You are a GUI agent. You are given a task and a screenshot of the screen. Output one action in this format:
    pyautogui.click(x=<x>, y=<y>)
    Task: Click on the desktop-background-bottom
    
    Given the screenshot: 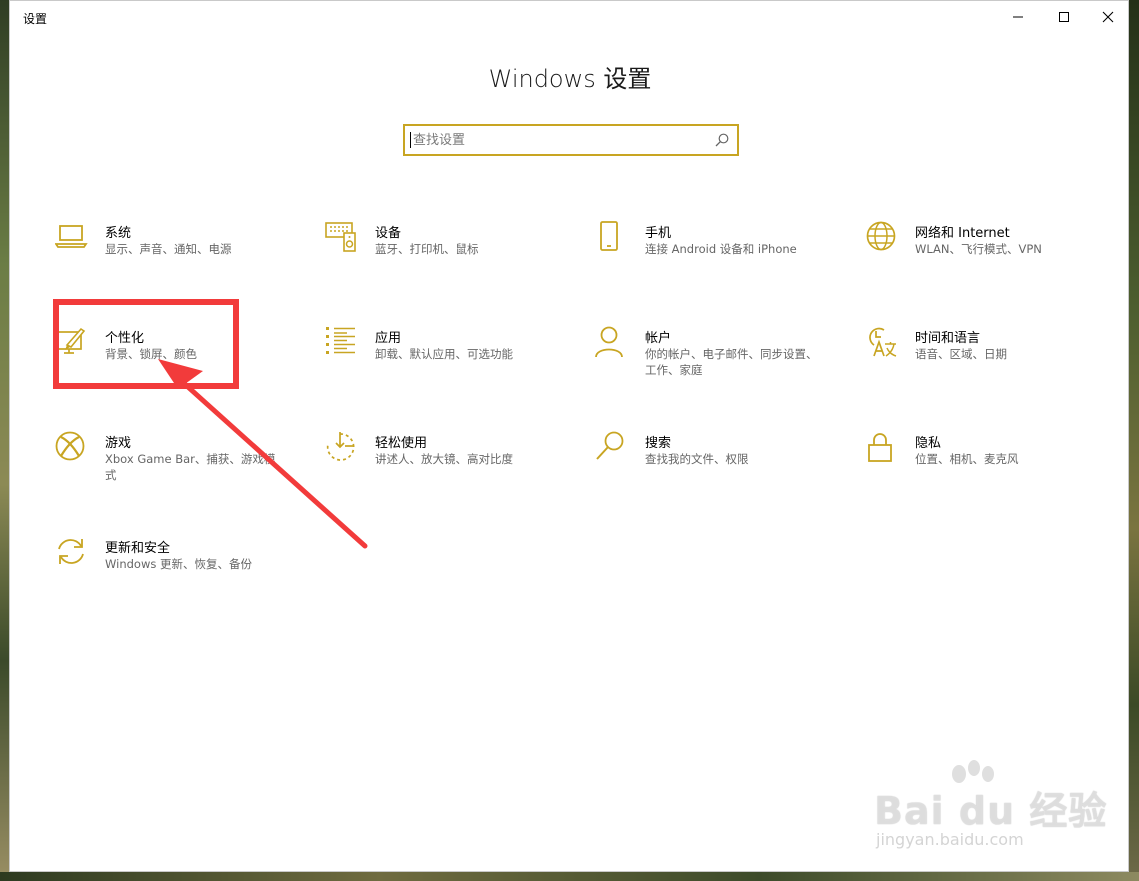 What is the action you would take?
    pyautogui.click(x=569, y=876)
    